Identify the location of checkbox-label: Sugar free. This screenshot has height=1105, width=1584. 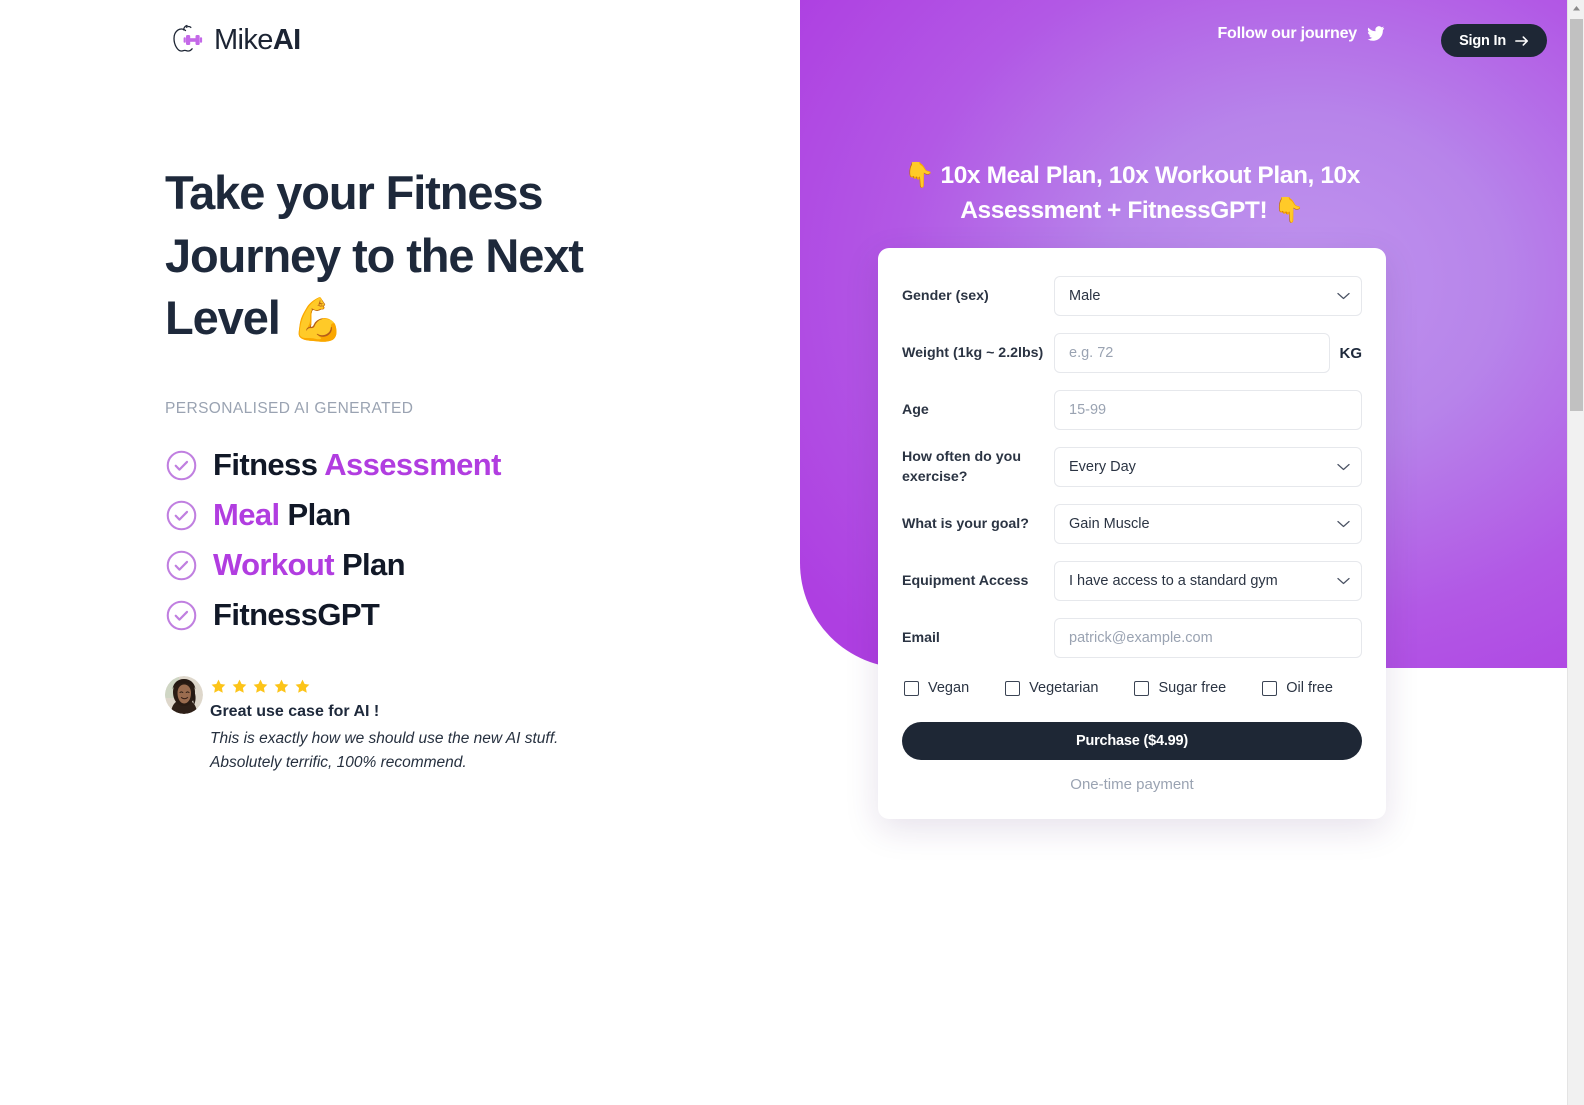
(1192, 688).